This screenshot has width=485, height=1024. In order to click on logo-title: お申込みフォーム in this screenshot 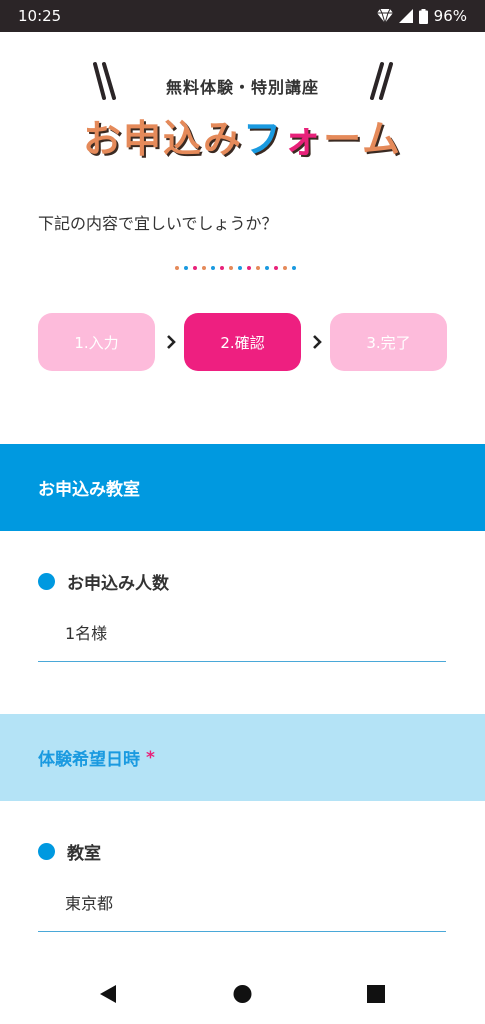, I will do `click(242, 135)`.